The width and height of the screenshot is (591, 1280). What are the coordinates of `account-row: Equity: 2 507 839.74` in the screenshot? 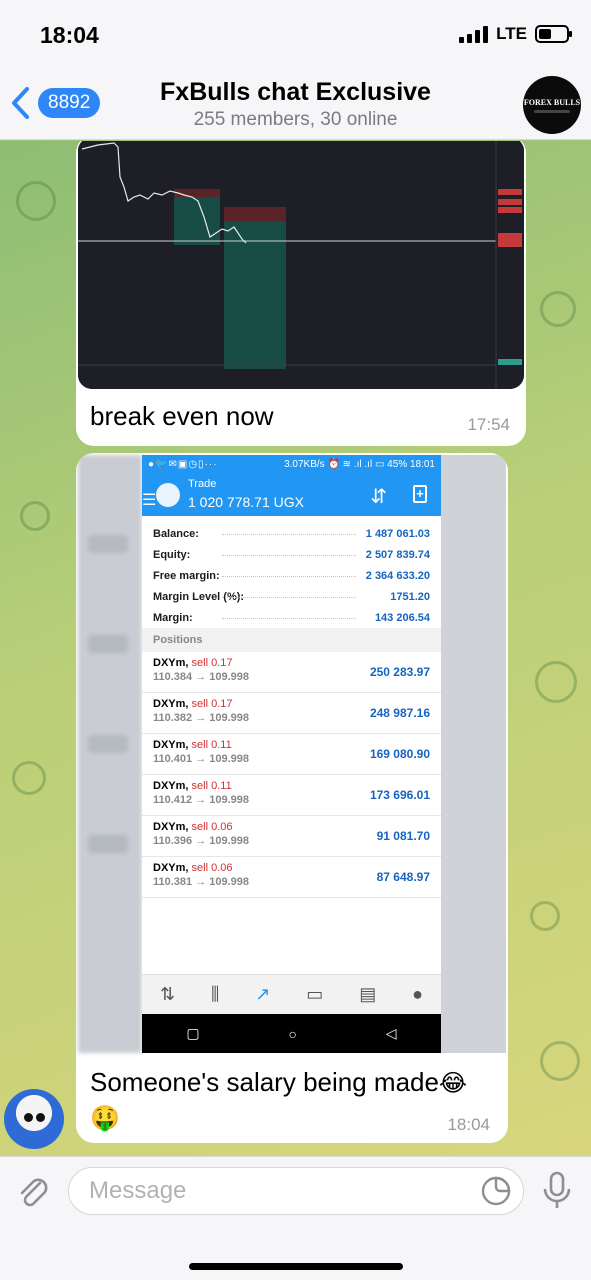 It's located at (291, 554).